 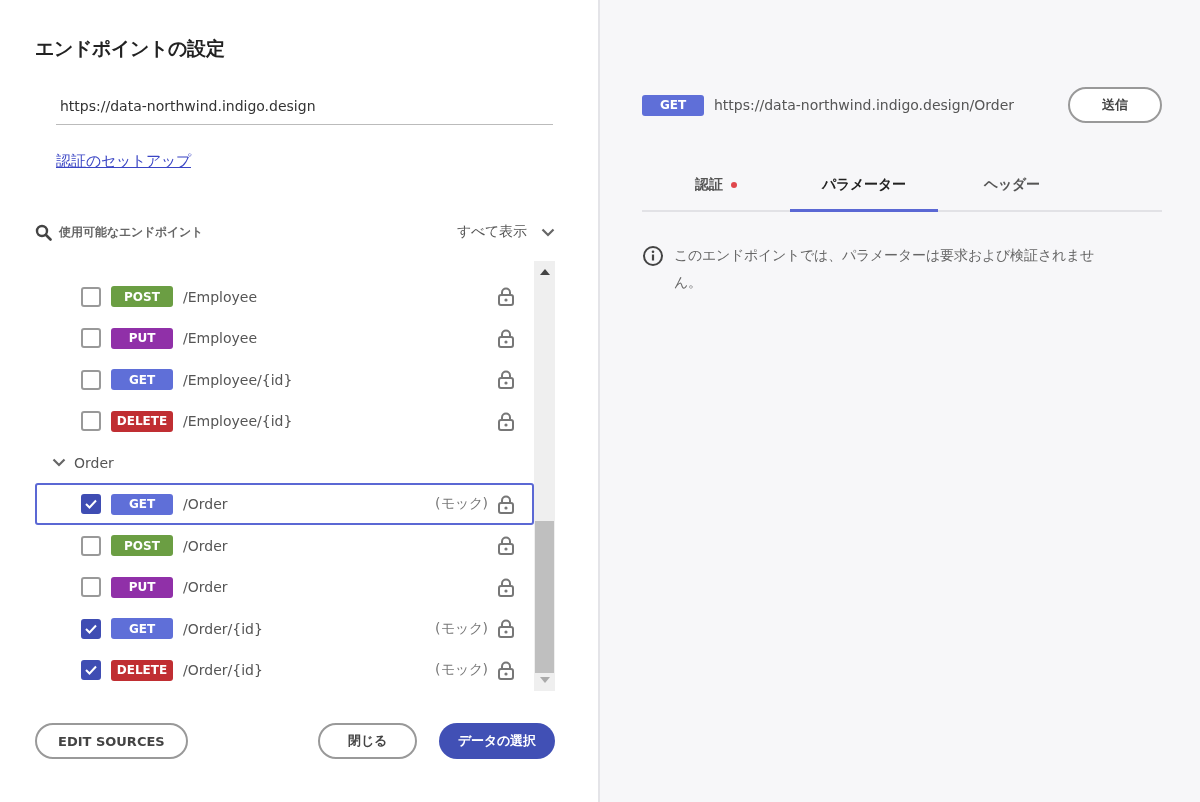 I want to click on url-field: https://data-northwind.indigo.design, so click(x=304, y=108).